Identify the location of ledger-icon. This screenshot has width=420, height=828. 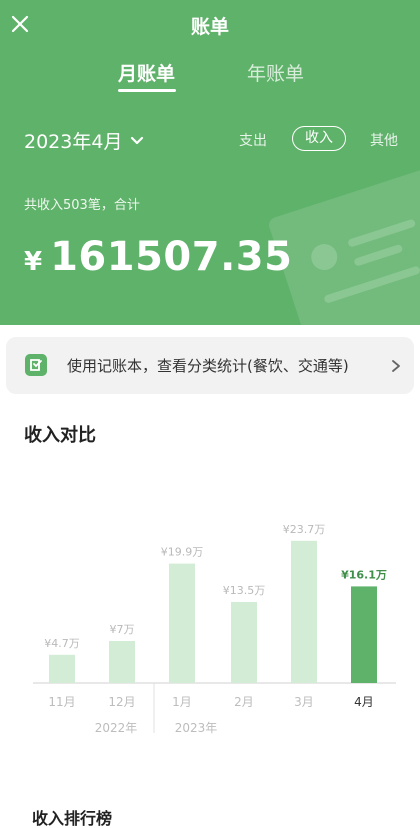
(36, 365).